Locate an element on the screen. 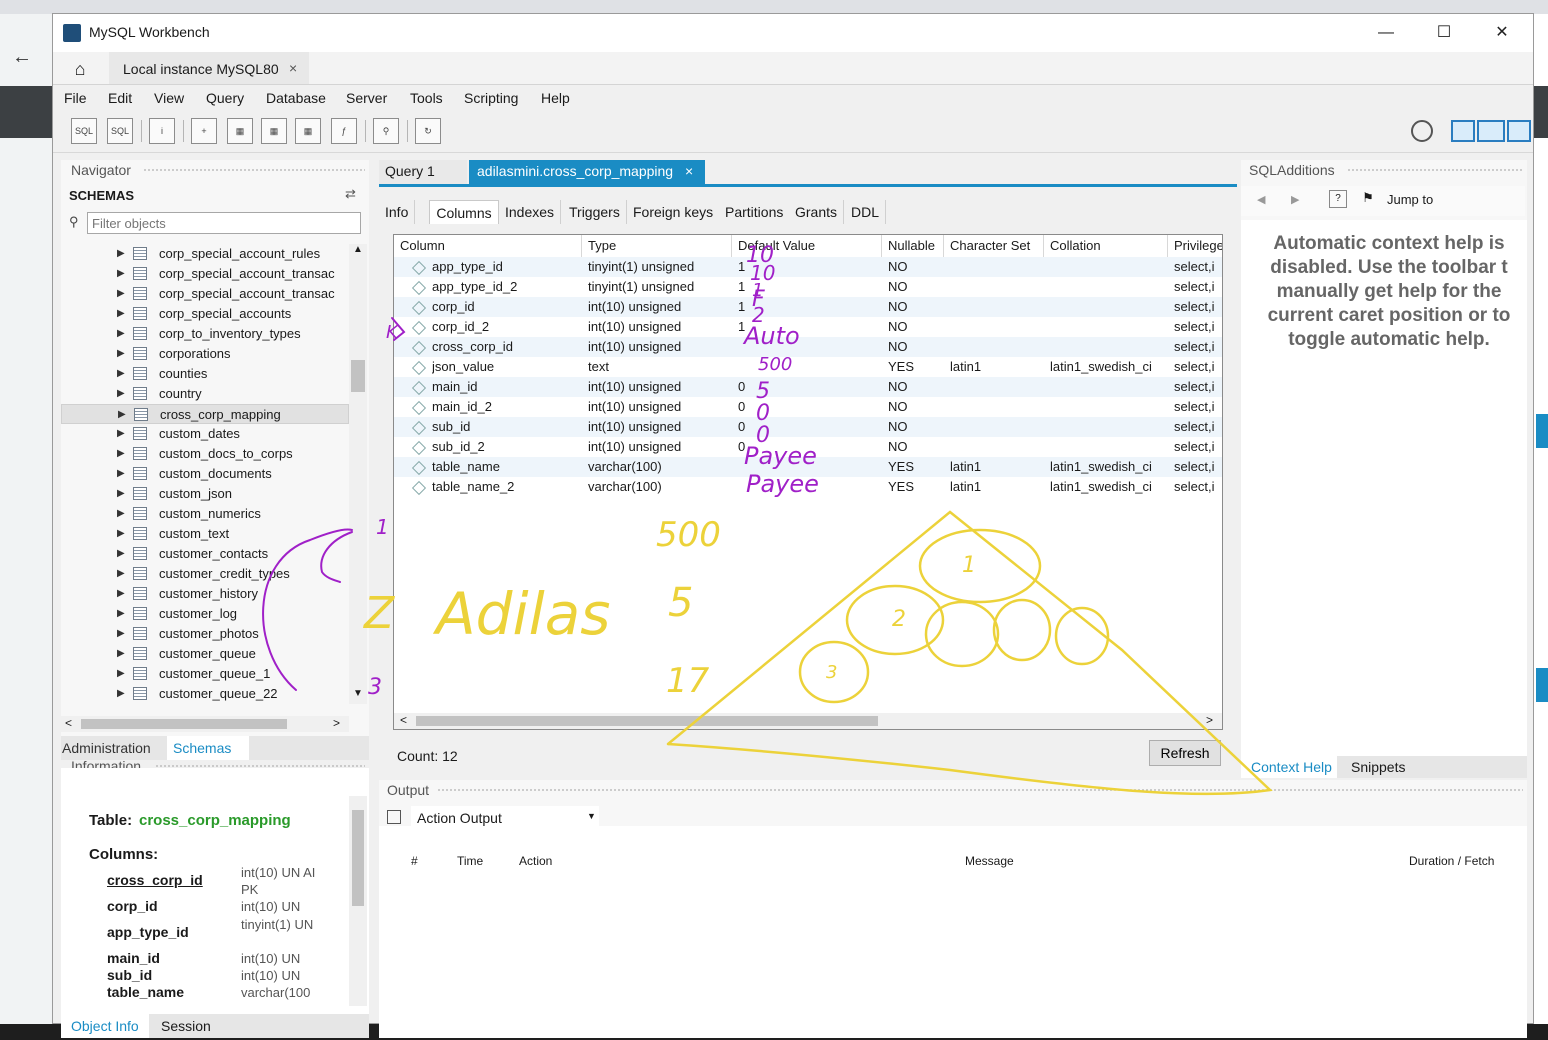  output-header-duration: Duration / Fetch is located at coordinates (1451, 861).